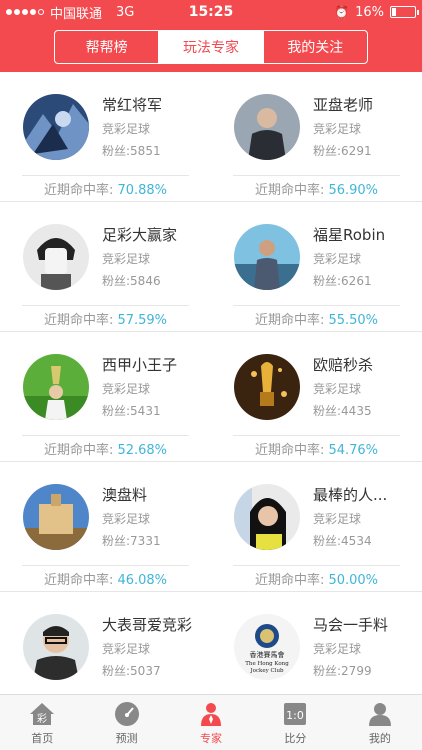 The height and width of the screenshot is (750, 422). I want to click on segmented-tabs: 帮帮榜 玩法专家 我的关注, so click(211, 47).